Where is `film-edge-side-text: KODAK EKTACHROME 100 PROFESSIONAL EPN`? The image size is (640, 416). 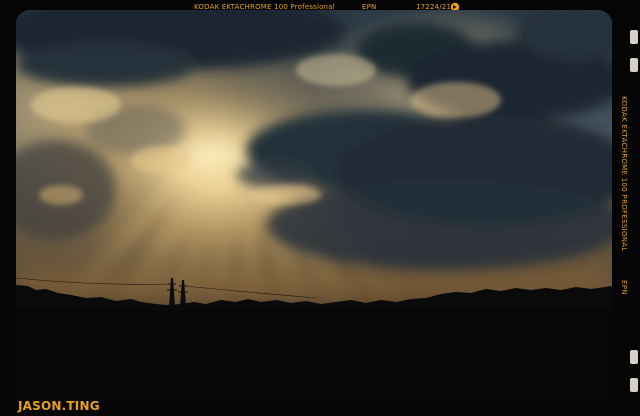
film-edge-side-text: KODAK EKTACHROME 100 PROFESSIONAL EPN is located at coordinates (624, 246).